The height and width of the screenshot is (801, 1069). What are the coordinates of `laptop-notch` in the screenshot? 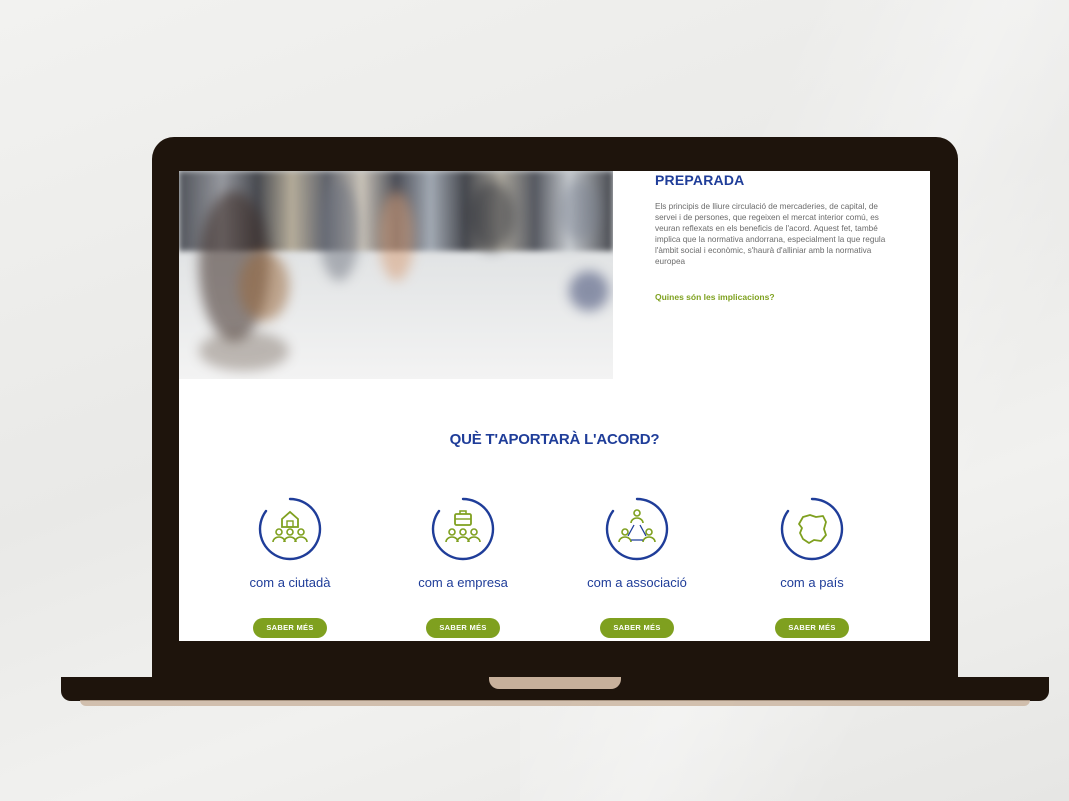 It's located at (555, 683).